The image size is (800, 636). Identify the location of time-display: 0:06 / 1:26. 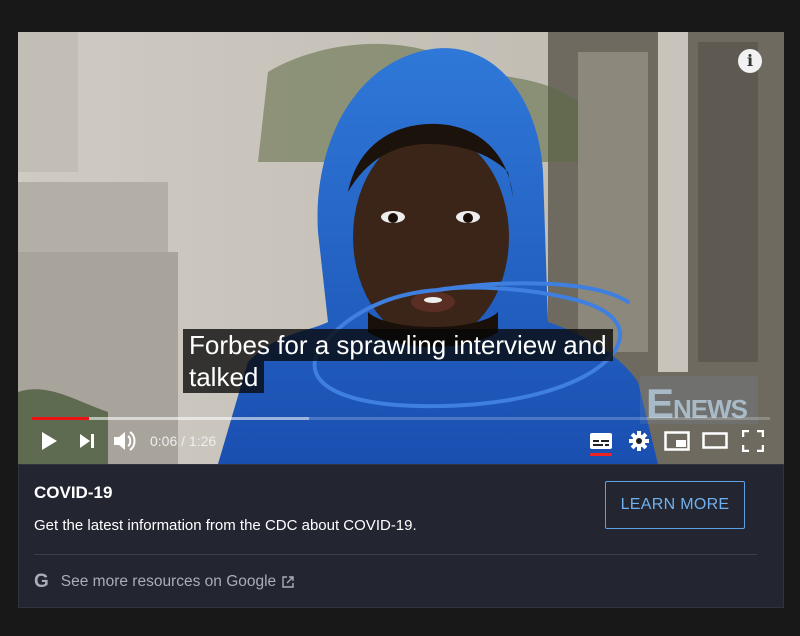
(183, 441).